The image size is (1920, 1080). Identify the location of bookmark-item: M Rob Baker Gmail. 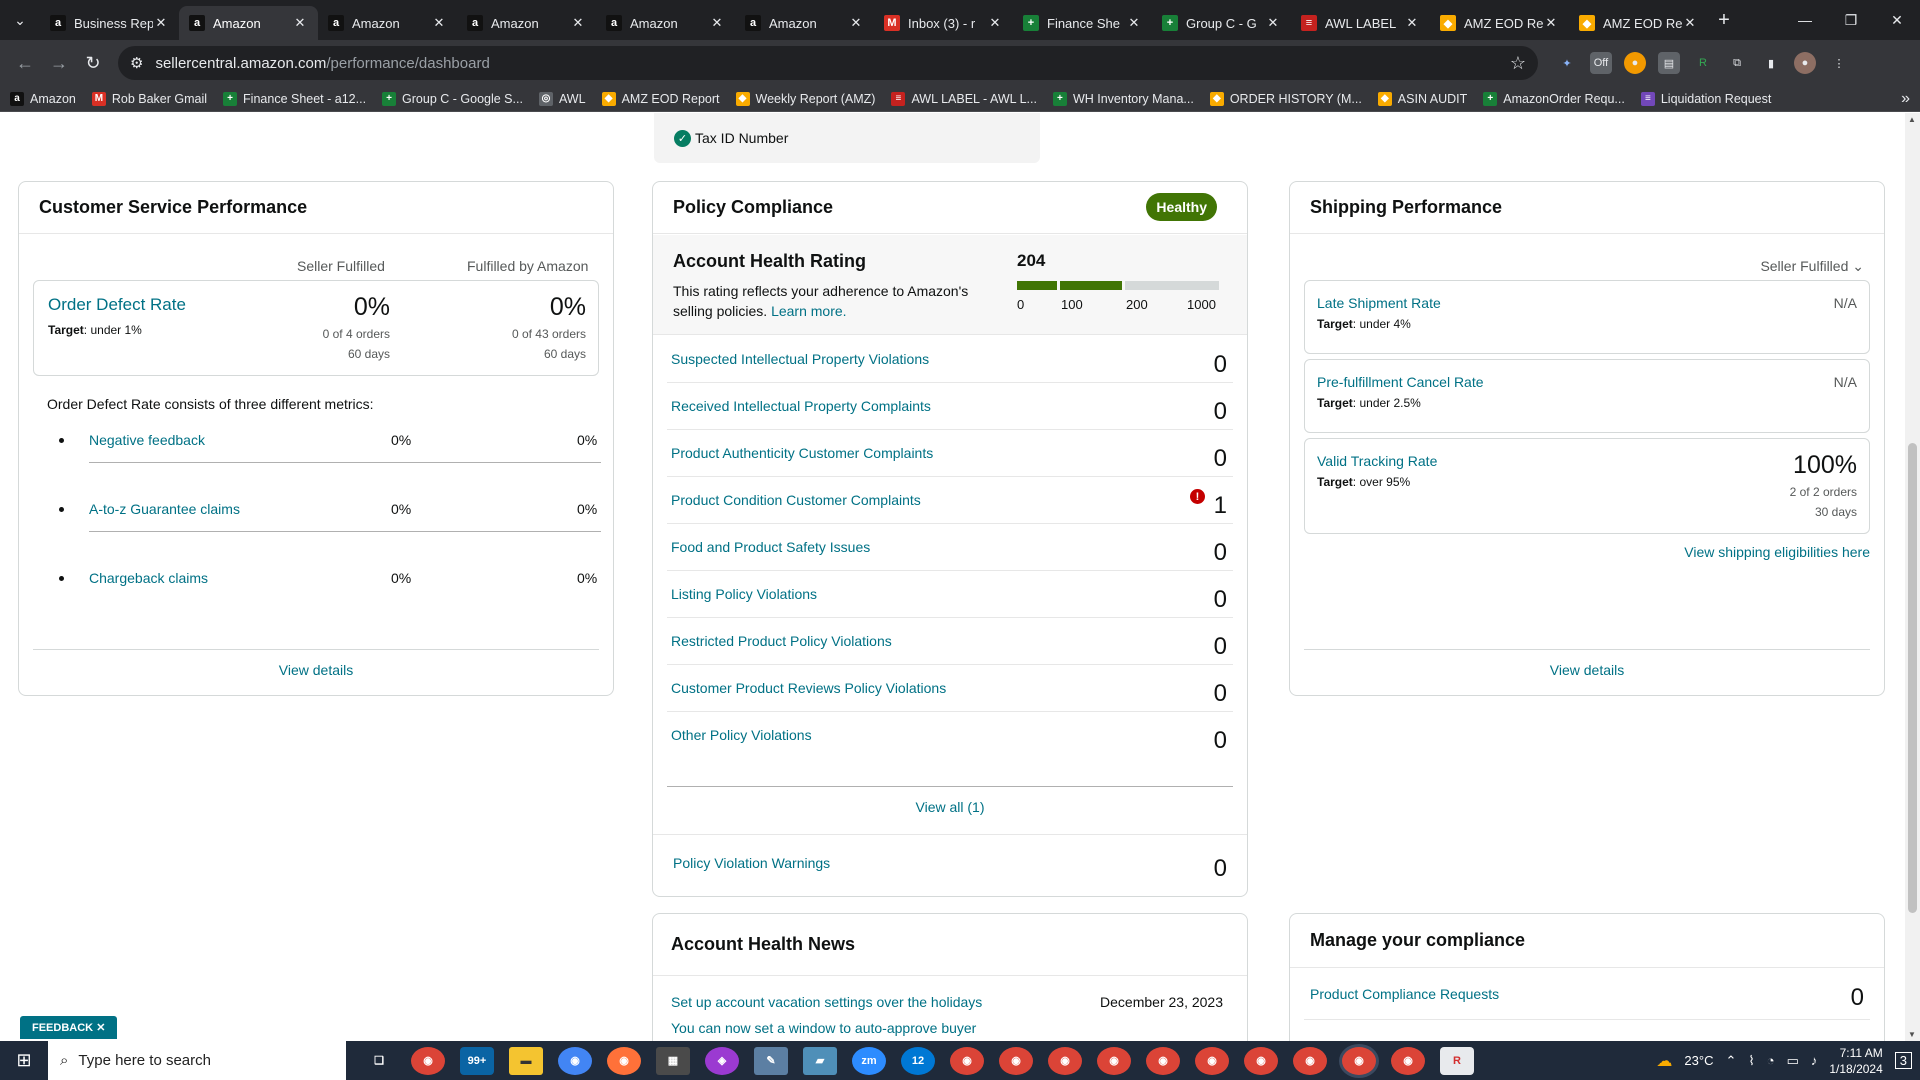
(149, 98).